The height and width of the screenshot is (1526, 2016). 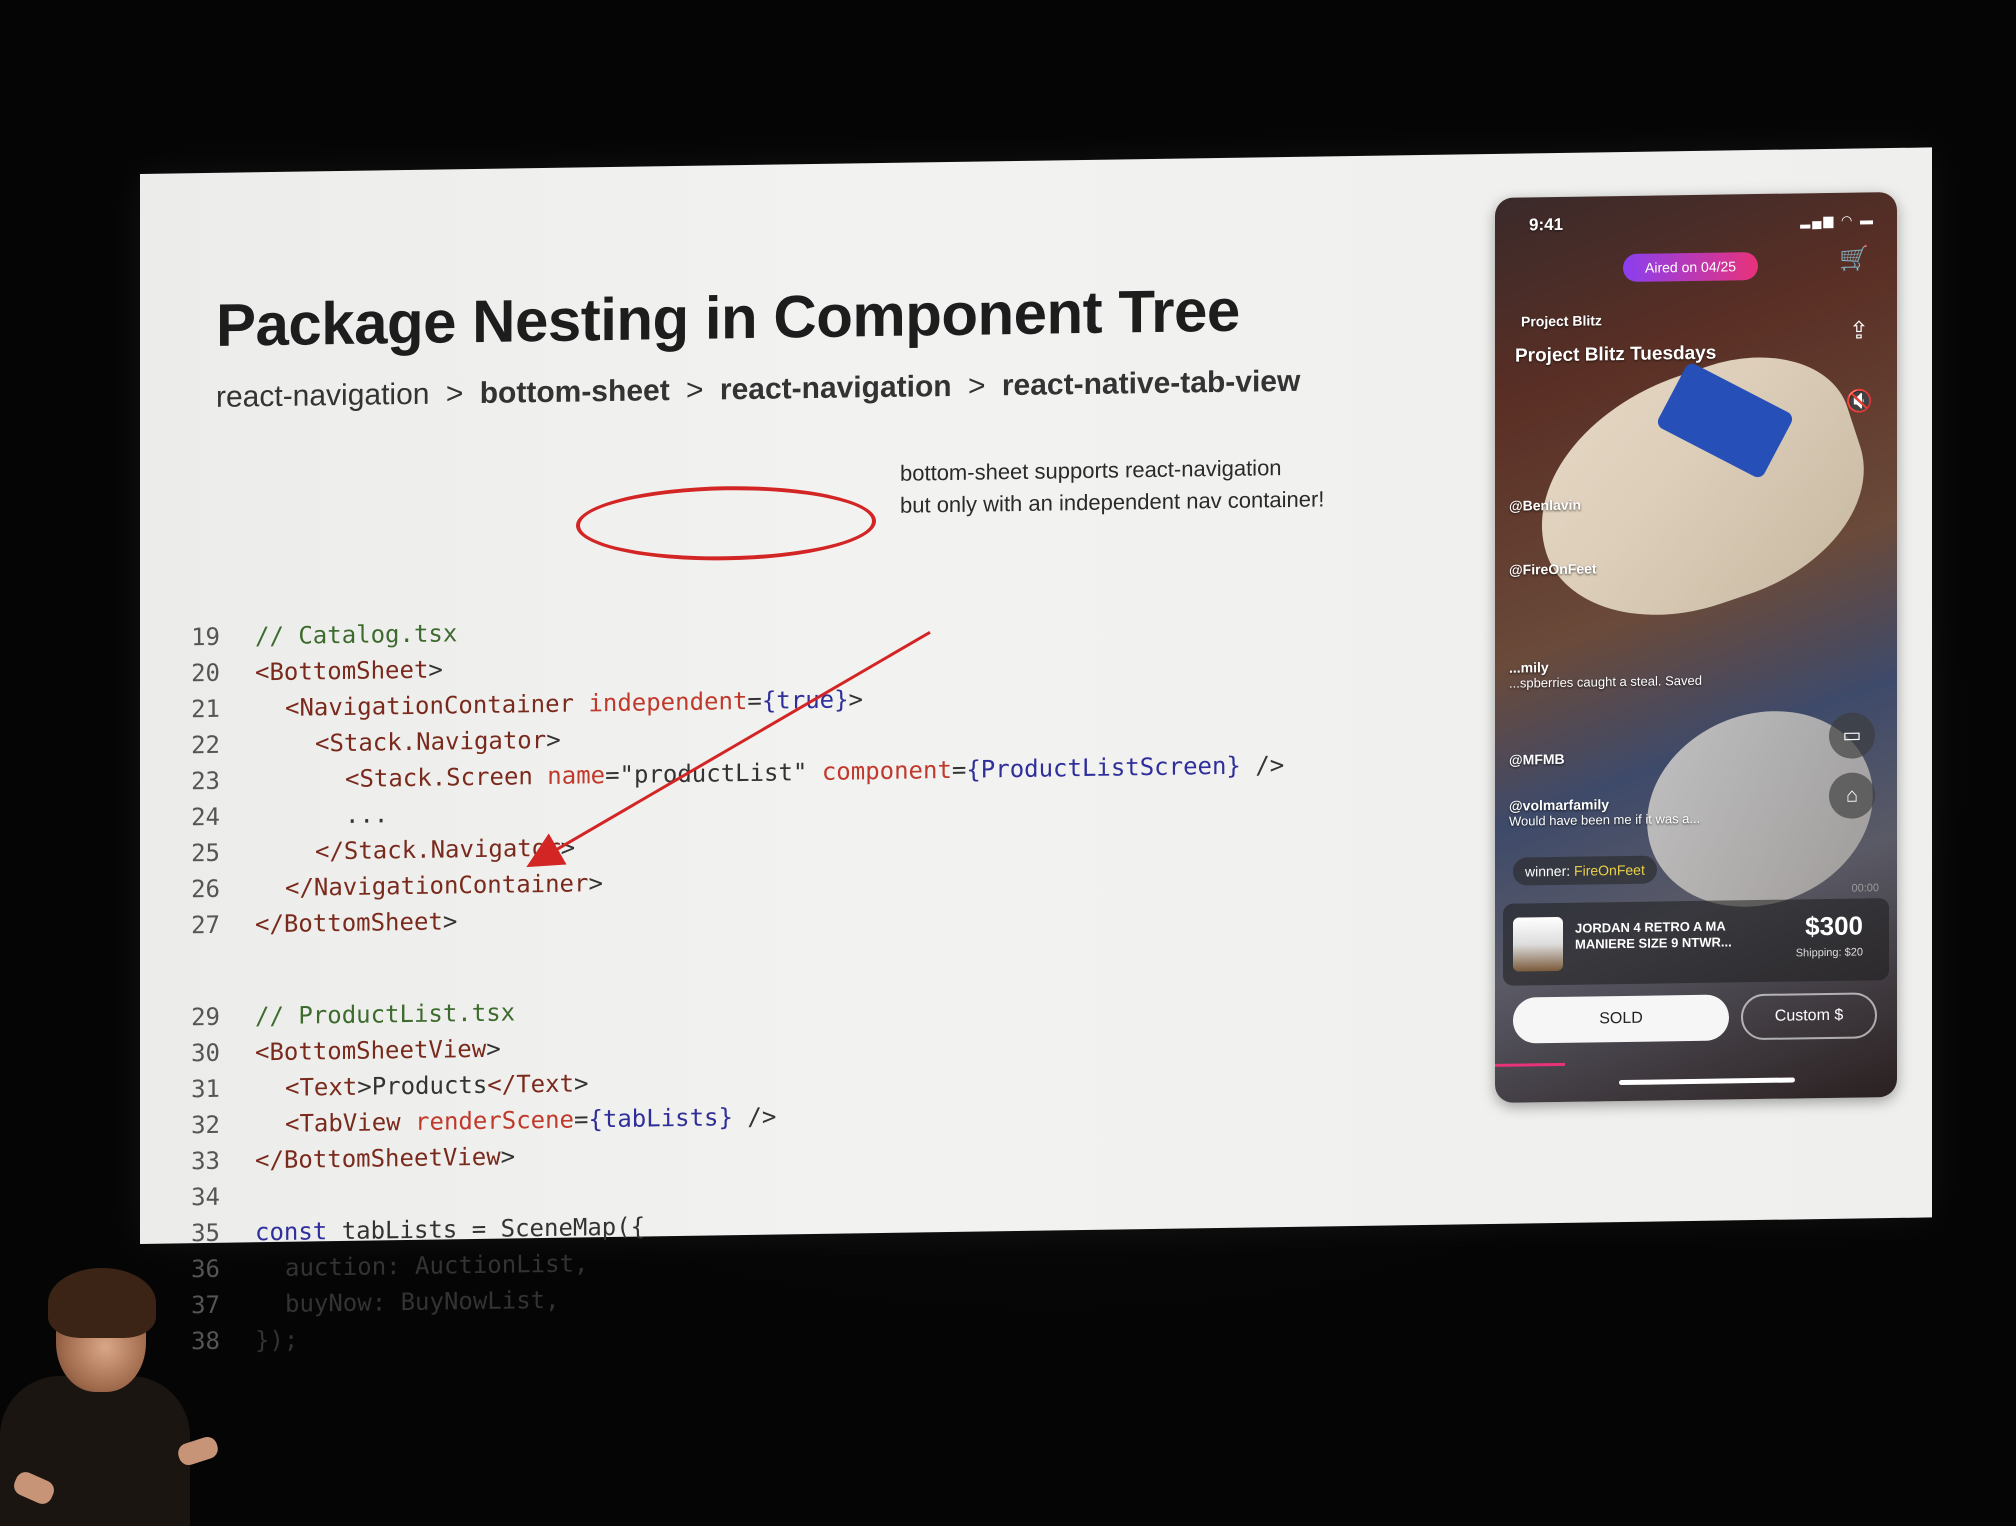 I want to click on mute-icon: 🔇, so click(x=1859, y=401).